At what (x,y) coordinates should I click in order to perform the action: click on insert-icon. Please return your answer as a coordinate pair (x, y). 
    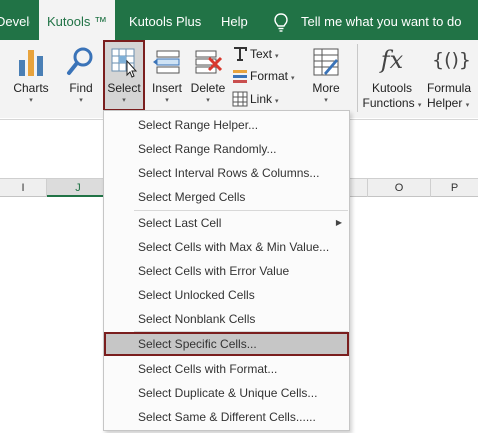
    Looking at the image, I should click on (166, 62).